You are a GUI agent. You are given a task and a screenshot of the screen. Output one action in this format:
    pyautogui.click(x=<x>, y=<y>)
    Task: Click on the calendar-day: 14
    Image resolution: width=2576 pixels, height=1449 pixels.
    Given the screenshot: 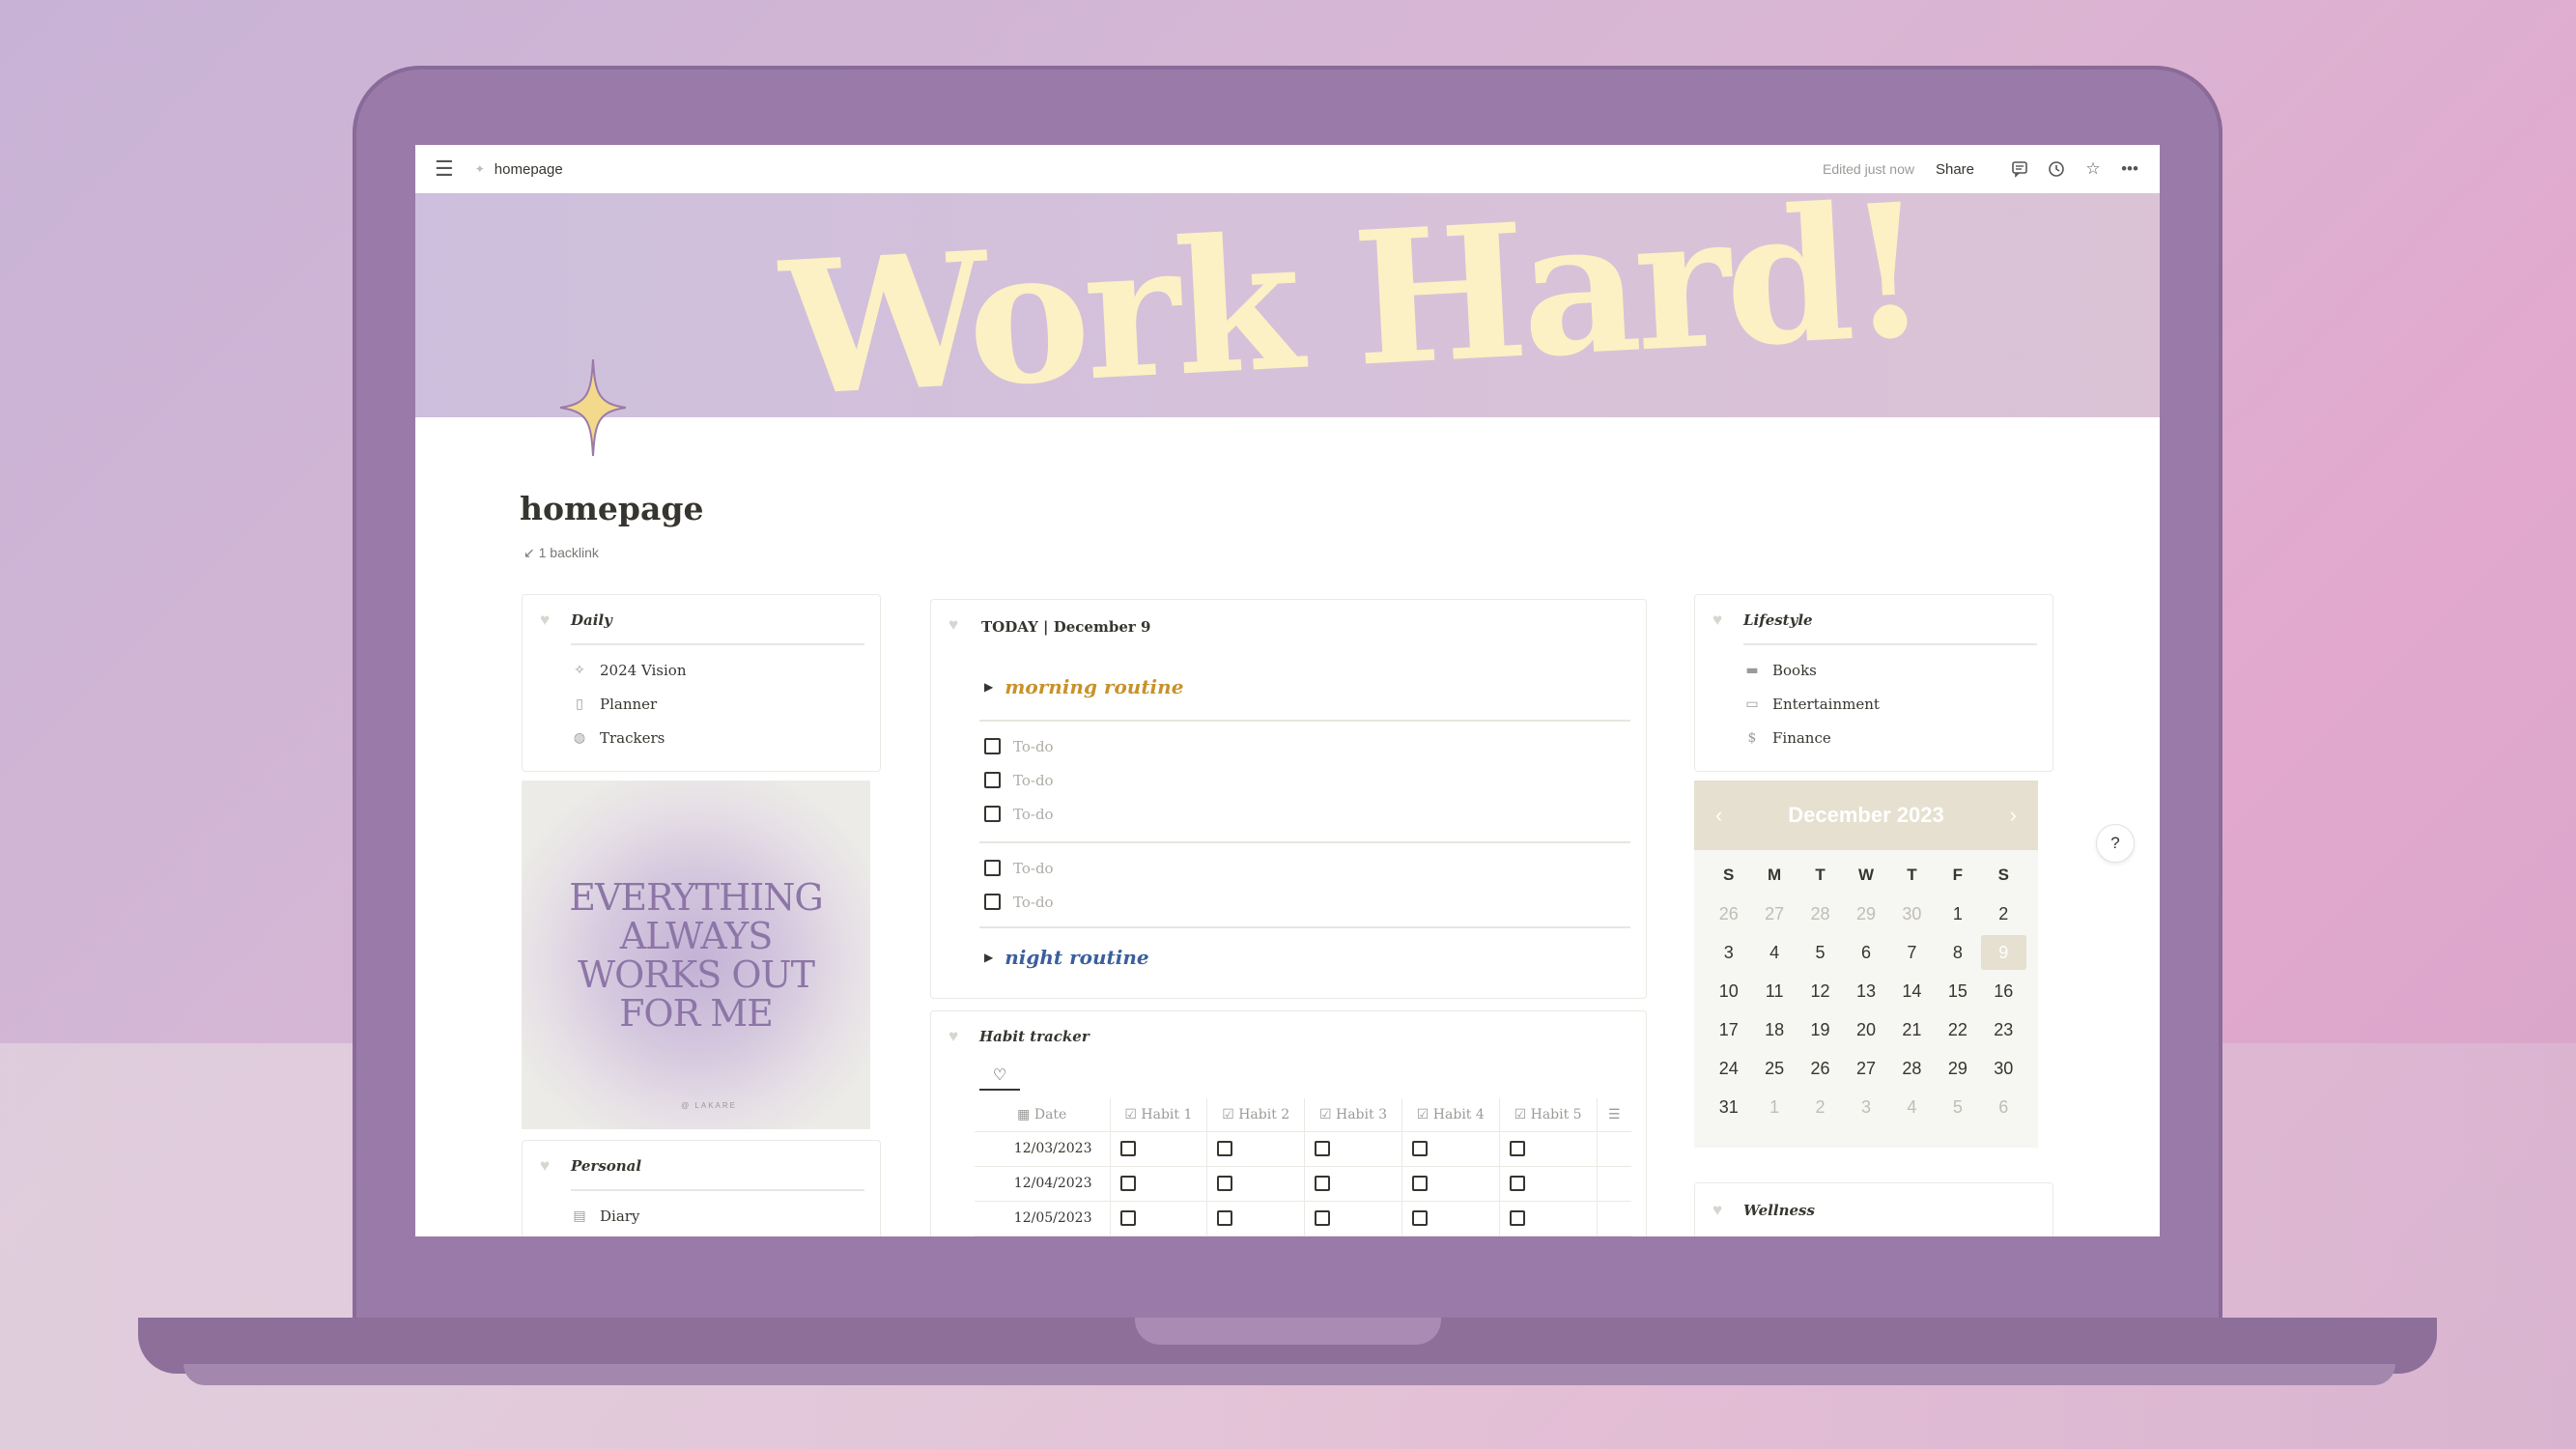 What is the action you would take?
    pyautogui.click(x=1912, y=992)
    